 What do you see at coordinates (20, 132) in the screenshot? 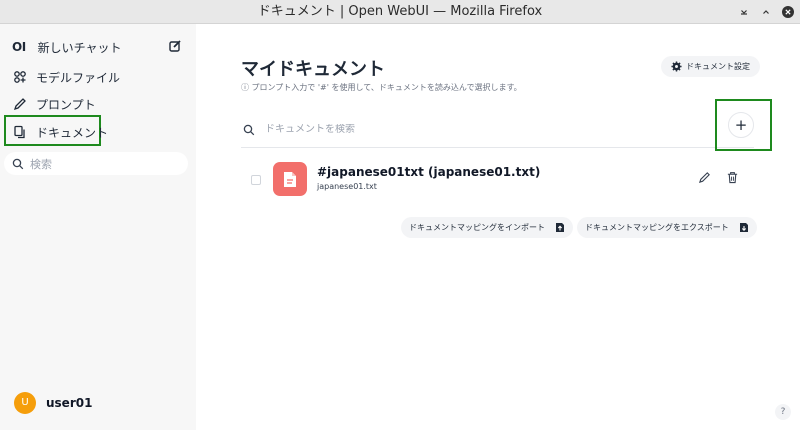
I see `documents-icon` at bounding box center [20, 132].